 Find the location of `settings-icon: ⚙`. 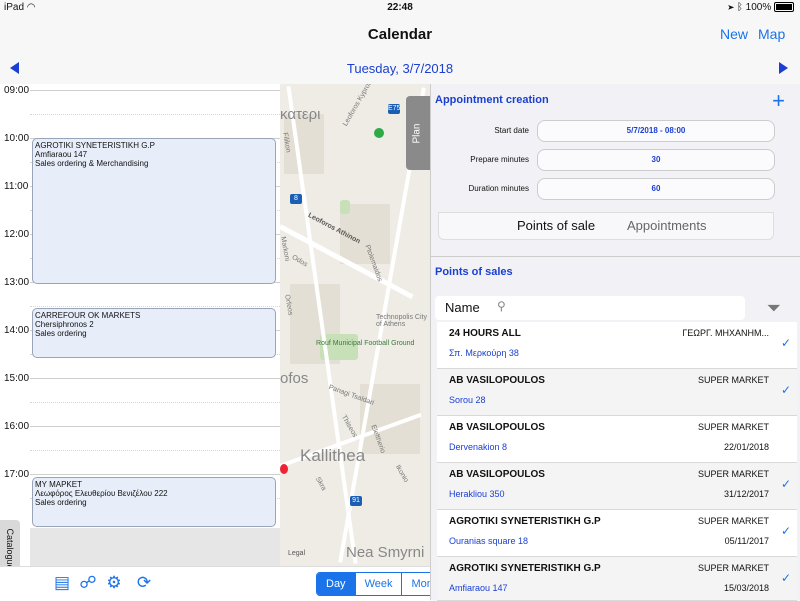

settings-icon: ⚙ is located at coordinates (114, 583).